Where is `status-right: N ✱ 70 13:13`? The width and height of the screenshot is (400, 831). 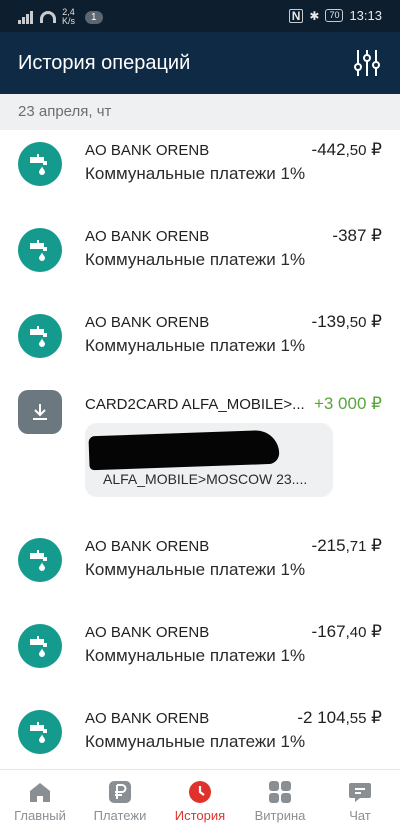
status-right: N ✱ 70 13:13 is located at coordinates (335, 15).